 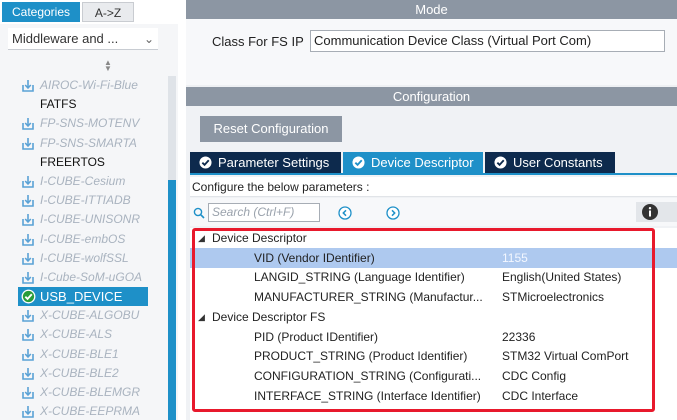 I want to click on sidebar-item: FP-SNS-SMARTA, so click(x=83, y=143).